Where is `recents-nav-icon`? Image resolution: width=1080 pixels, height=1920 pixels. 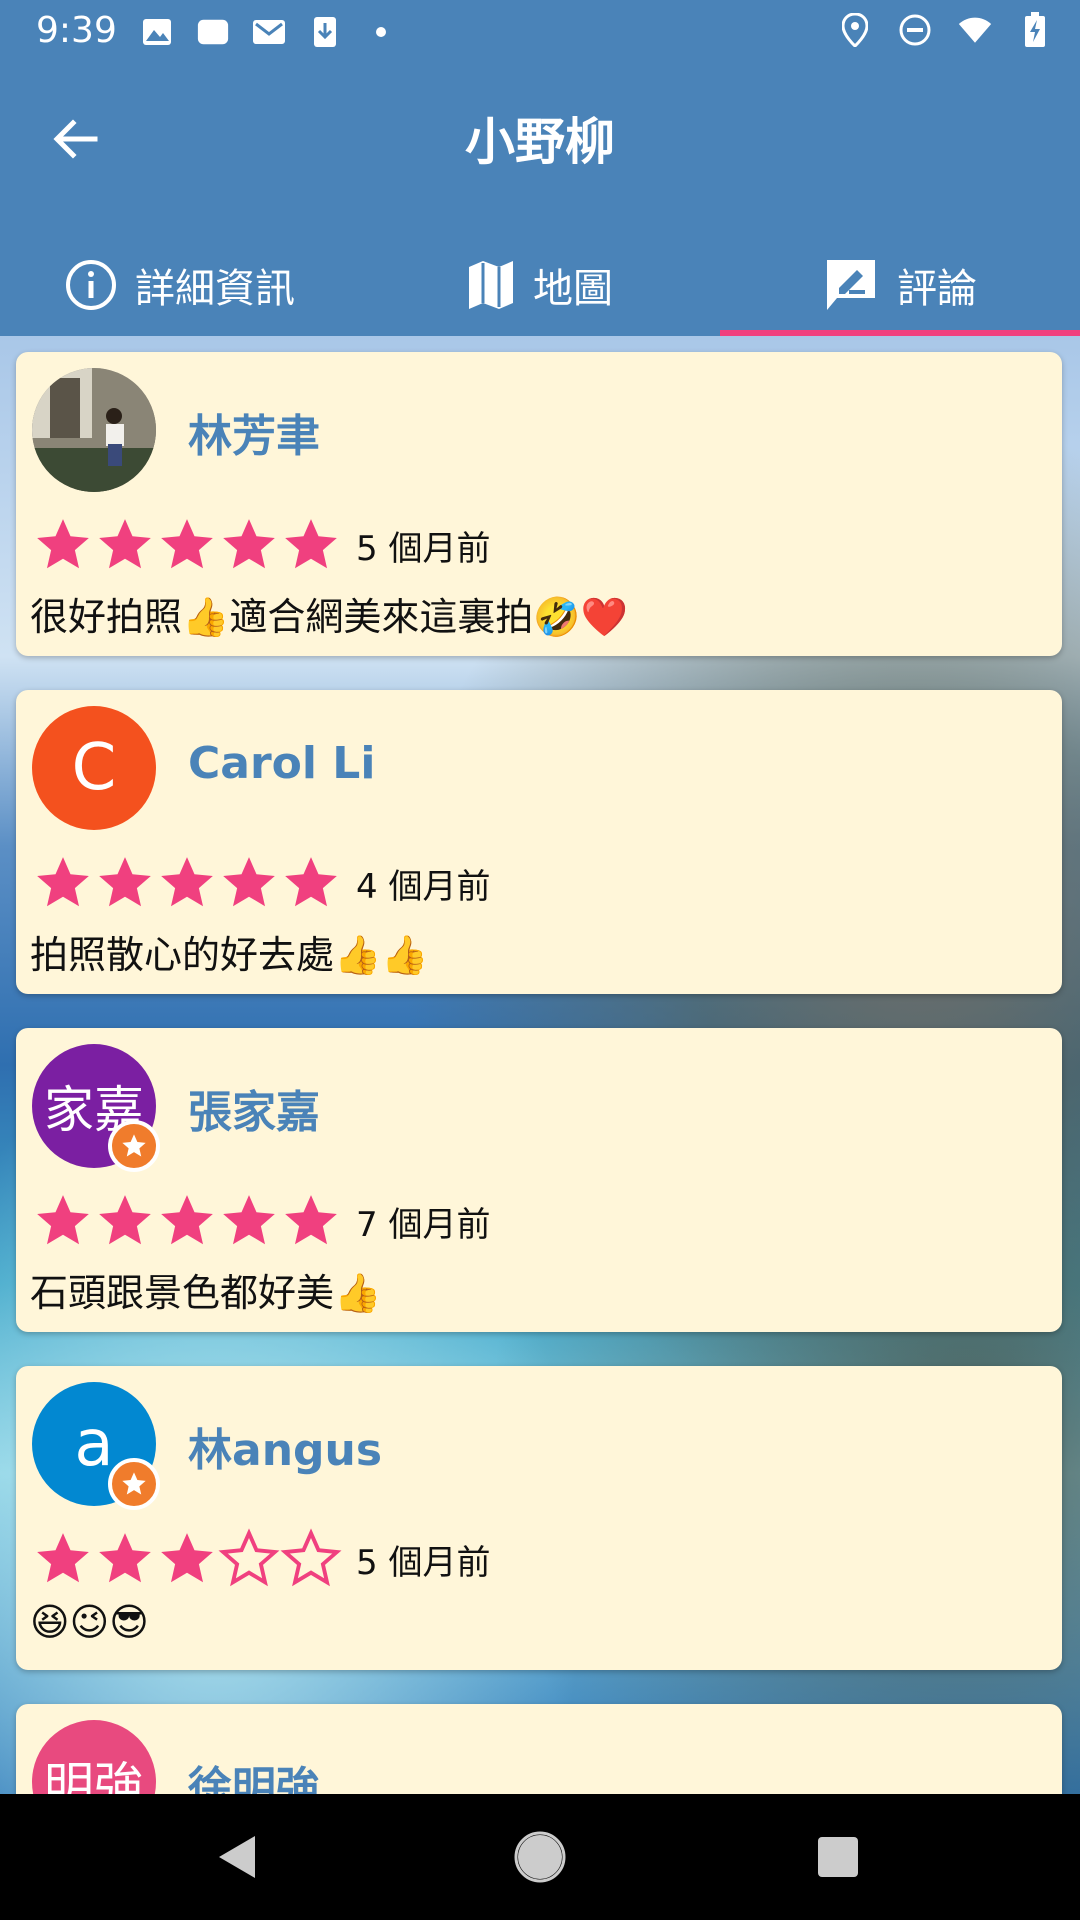 recents-nav-icon is located at coordinates (838, 1857).